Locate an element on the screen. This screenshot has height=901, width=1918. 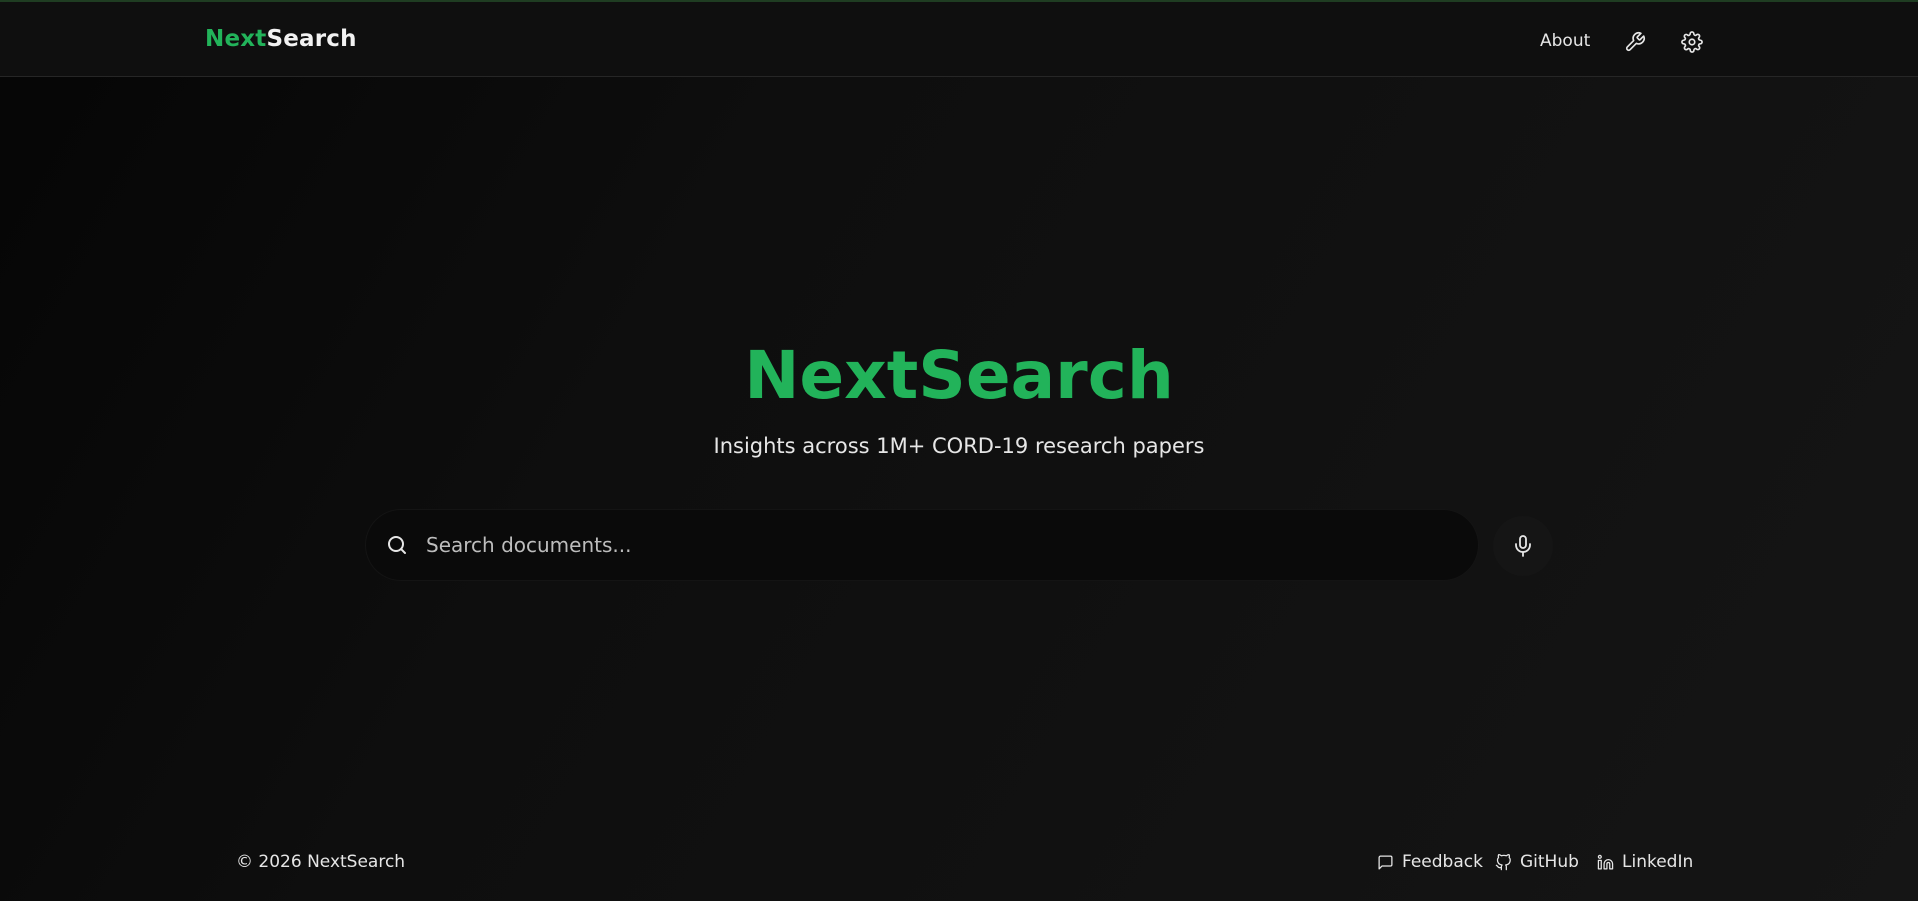
voice-search-button is located at coordinates (1523, 546).